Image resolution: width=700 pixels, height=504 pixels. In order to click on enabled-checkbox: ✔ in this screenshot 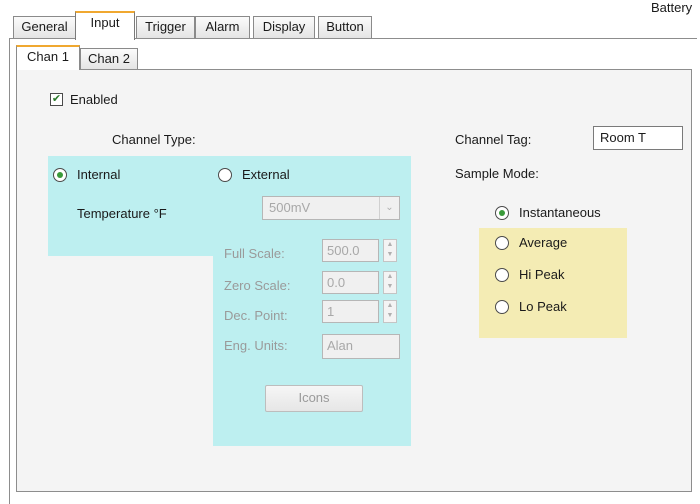, I will do `click(56, 99)`.